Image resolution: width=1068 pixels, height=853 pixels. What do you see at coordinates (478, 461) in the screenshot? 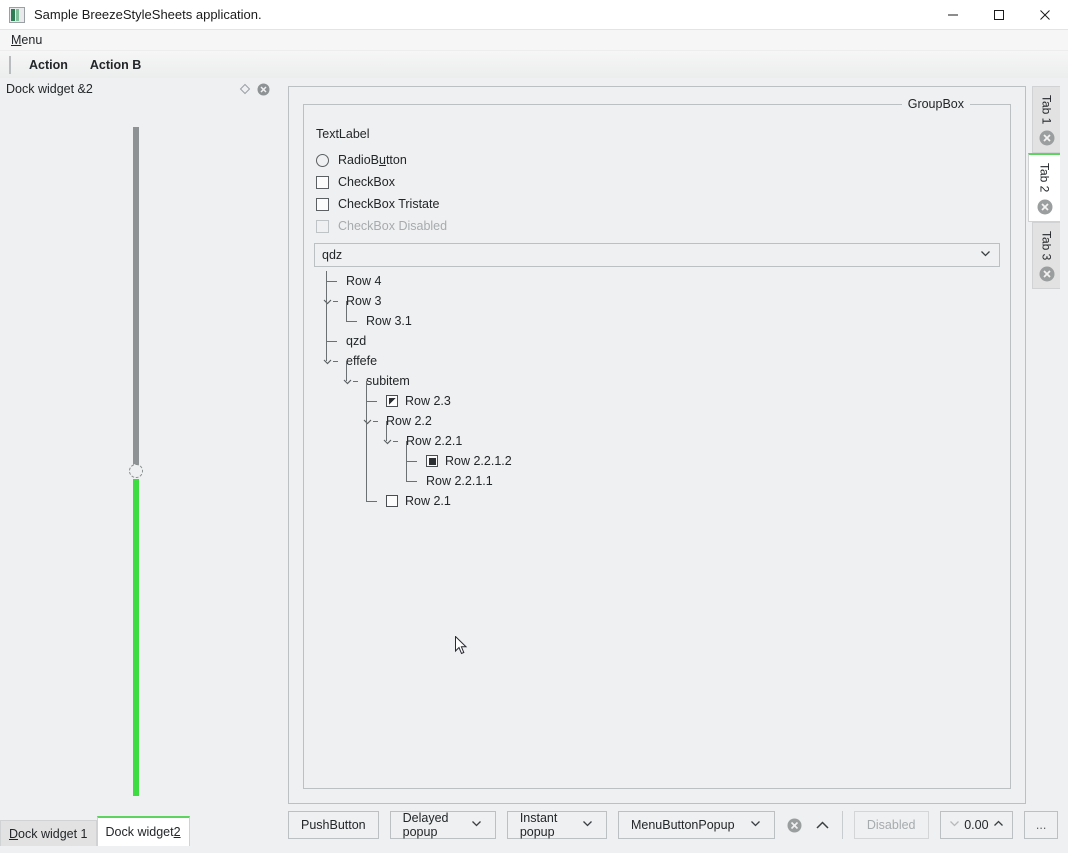
I see `tree-item-label: Row 2.2.1.2` at bounding box center [478, 461].